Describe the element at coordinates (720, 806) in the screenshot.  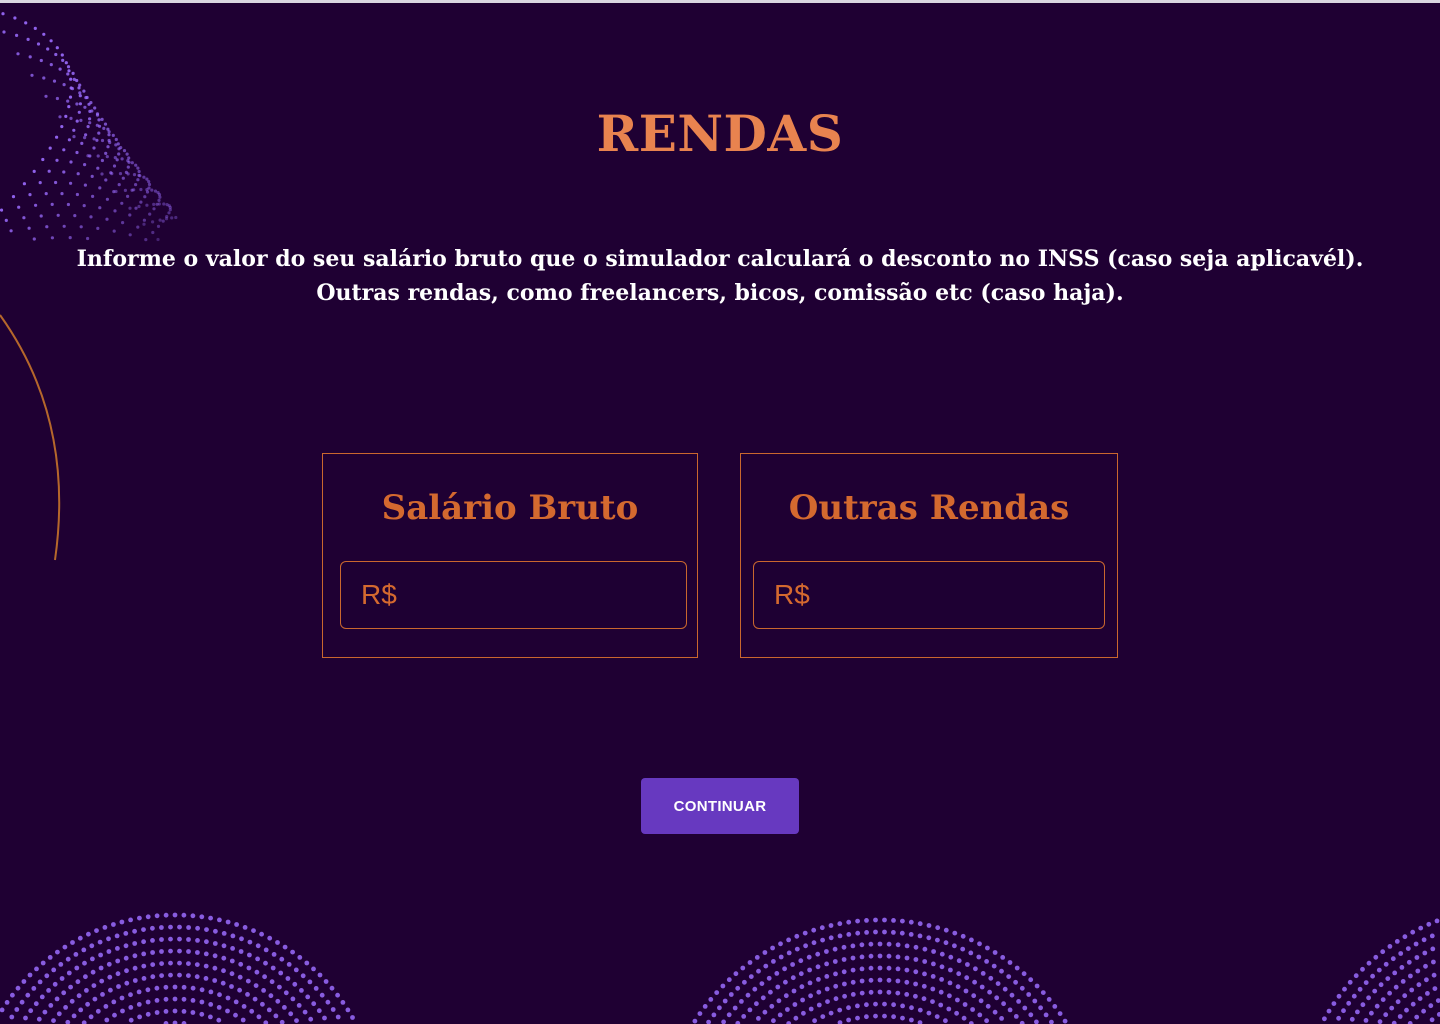
I see `continue-button: CONTINUAR` at that location.